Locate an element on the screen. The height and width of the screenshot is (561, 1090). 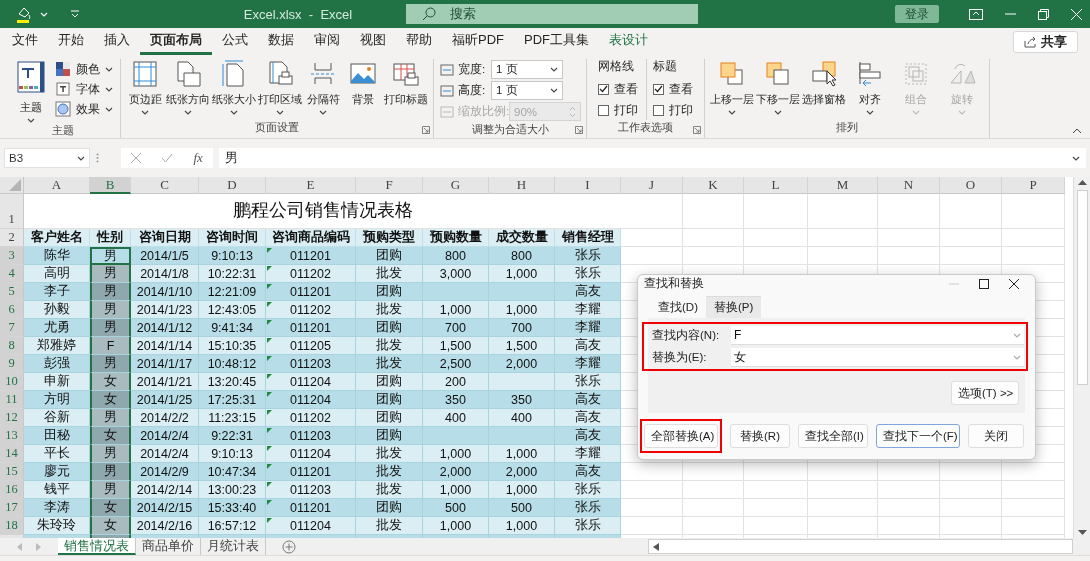
ribbon-tab: 数据 is located at coordinates (281, 43).